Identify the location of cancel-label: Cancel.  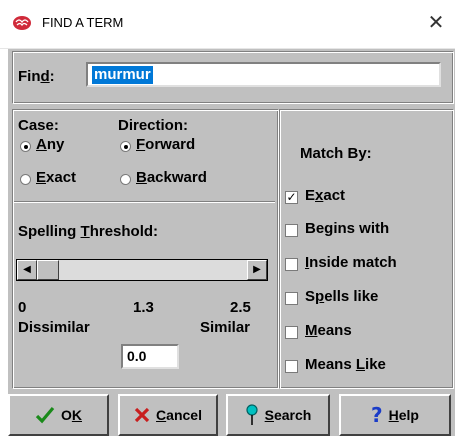
(179, 415).